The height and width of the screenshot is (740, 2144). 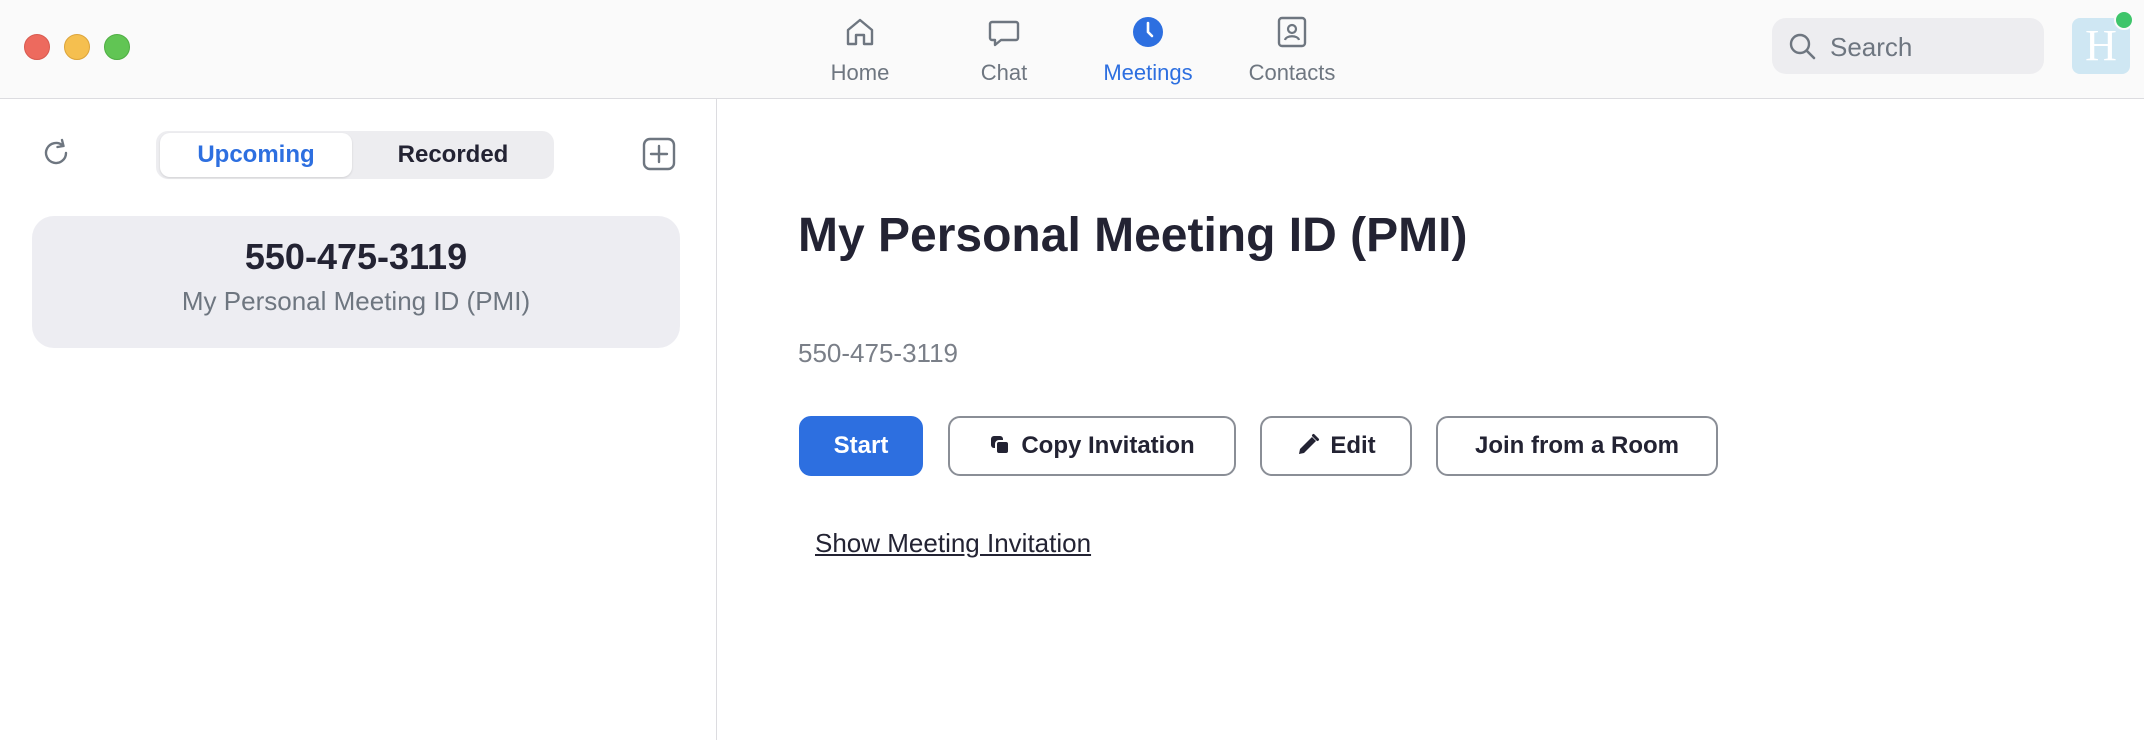 What do you see at coordinates (861, 446) in the screenshot?
I see `start-button: Start` at bounding box center [861, 446].